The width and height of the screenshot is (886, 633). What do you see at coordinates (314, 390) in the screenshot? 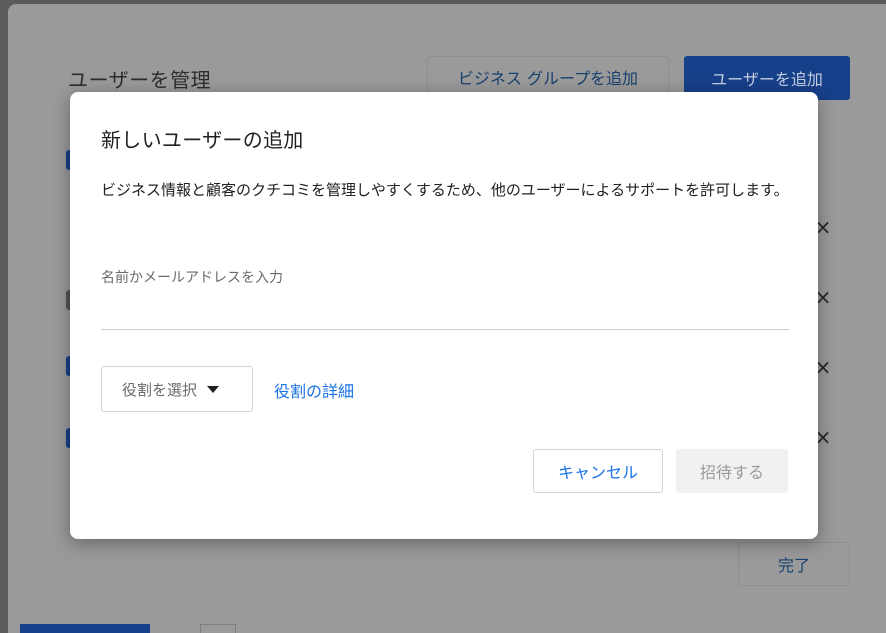
I see `role-details-link: 役割の詳細` at bounding box center [314, 390].